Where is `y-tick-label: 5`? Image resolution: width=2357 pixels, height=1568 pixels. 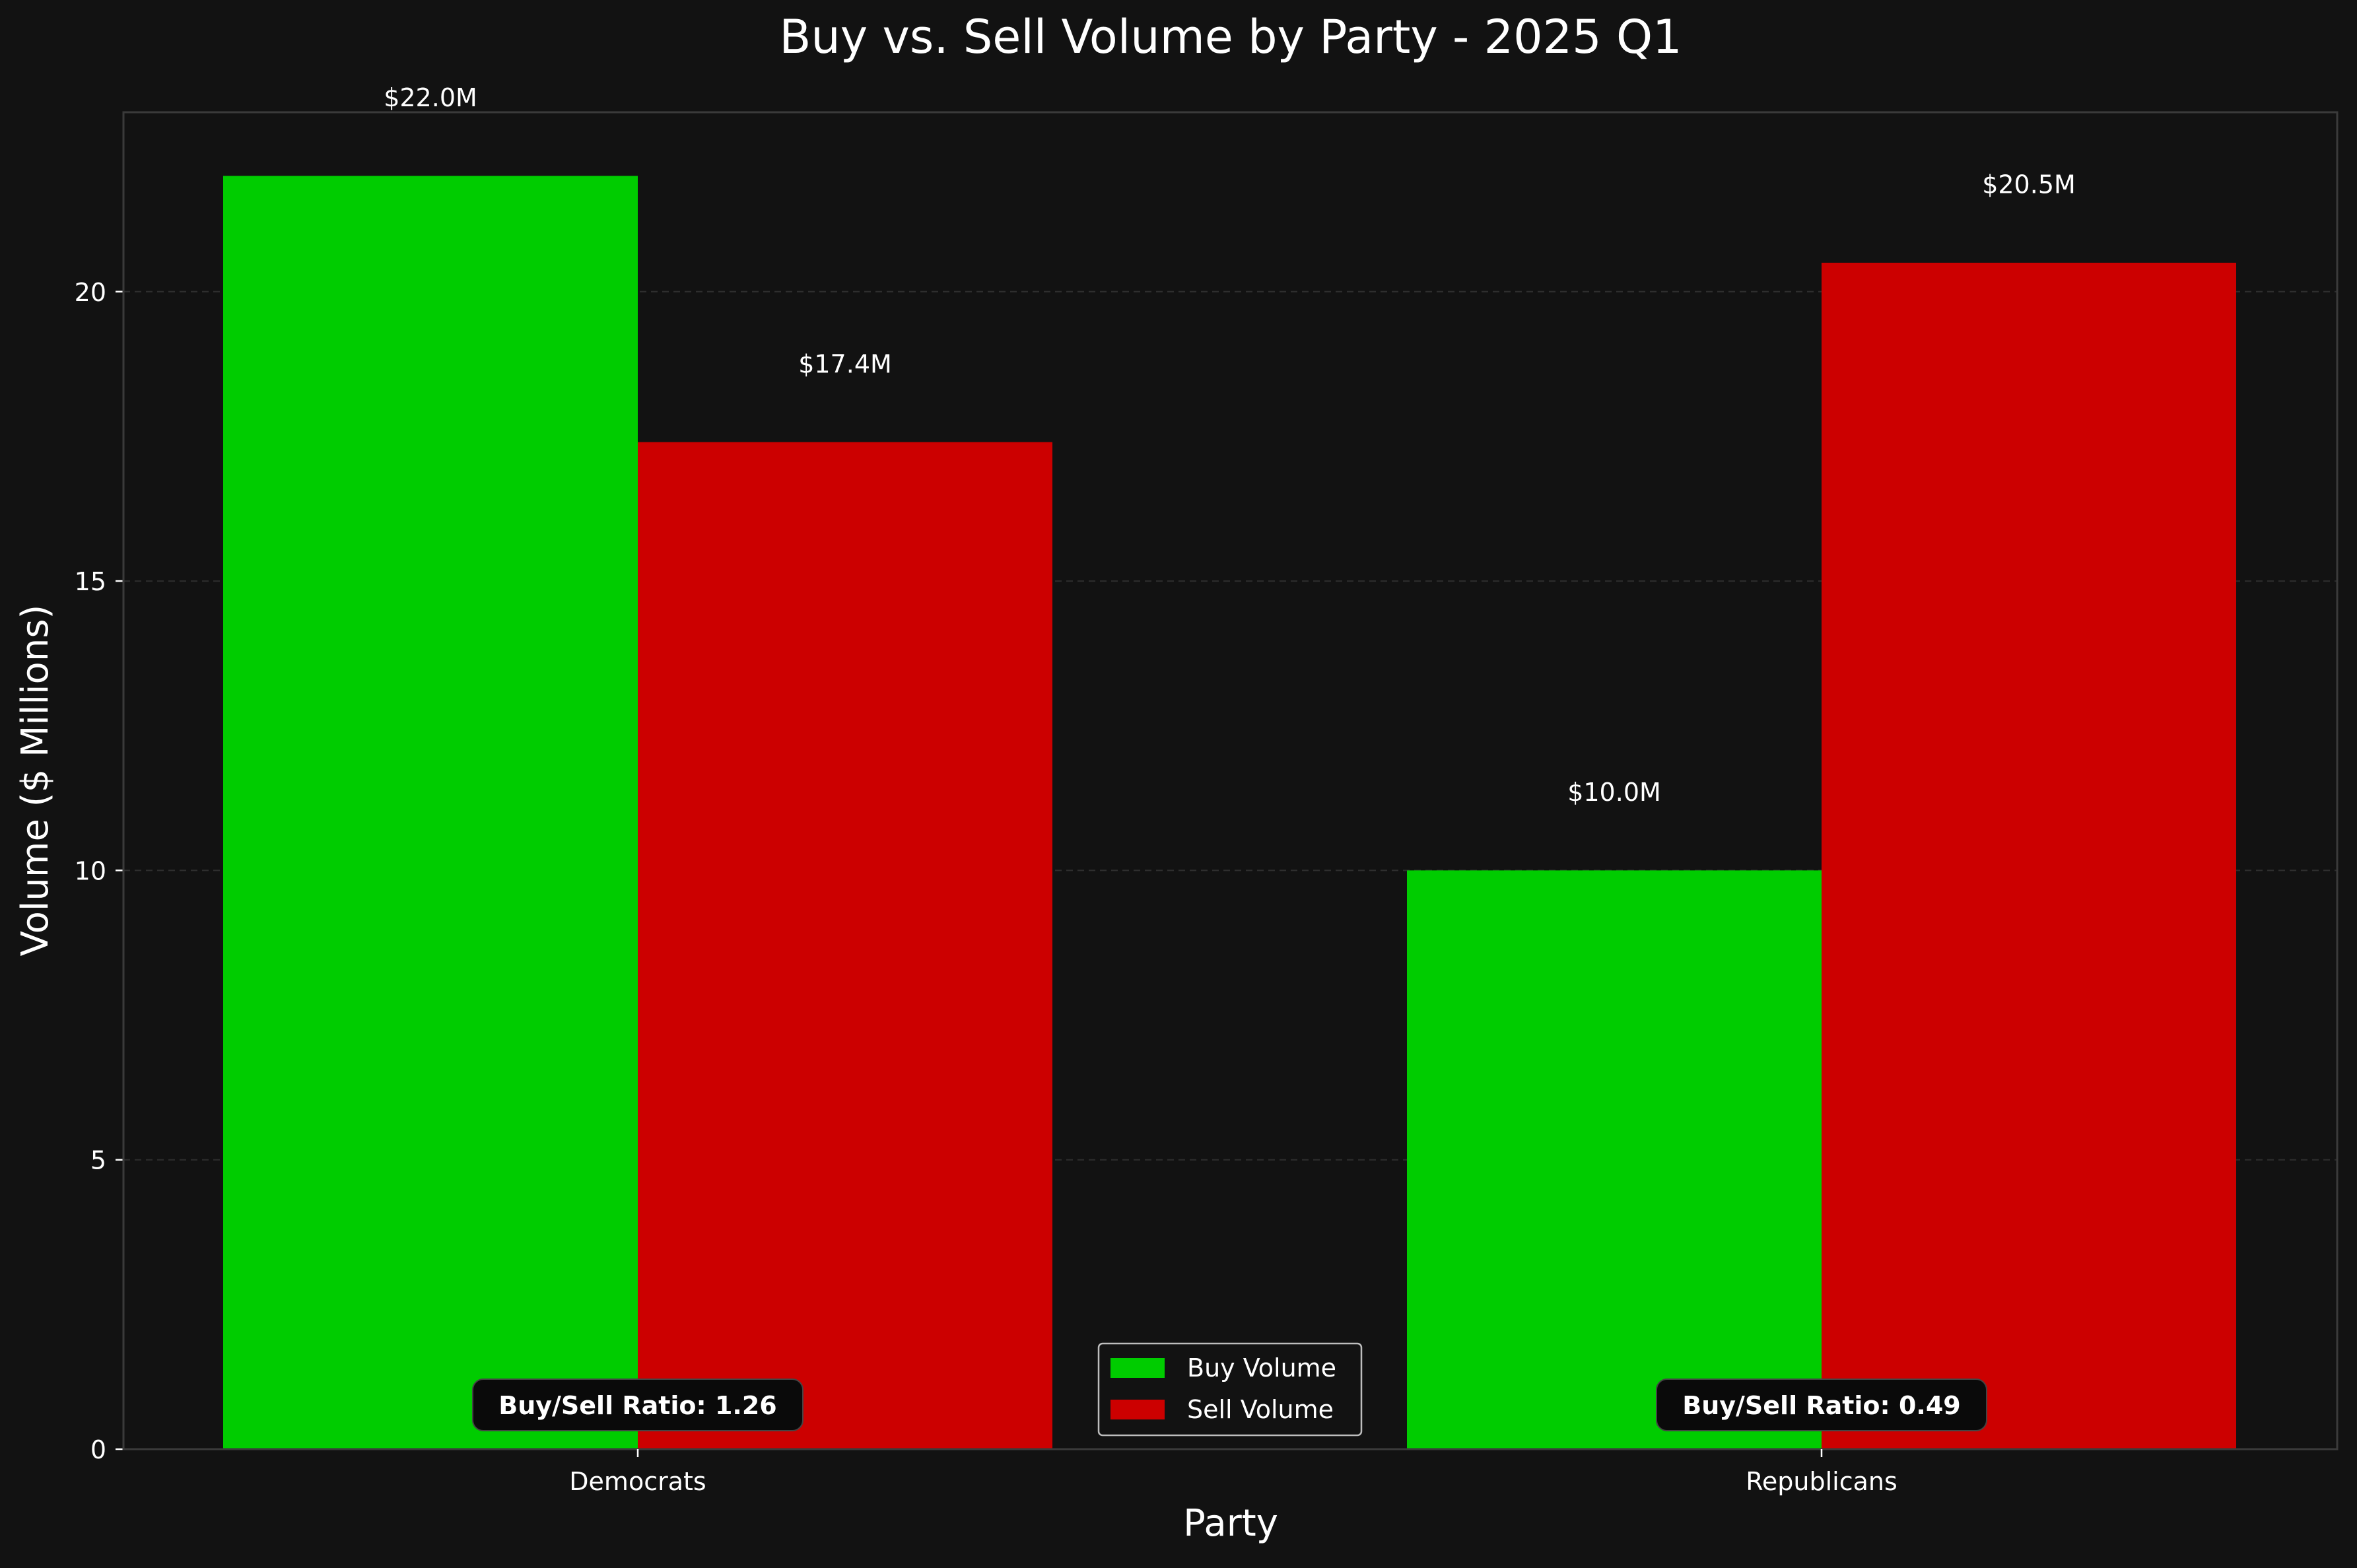
y-tick-label: 5 is located at coordinates (98, 1160).